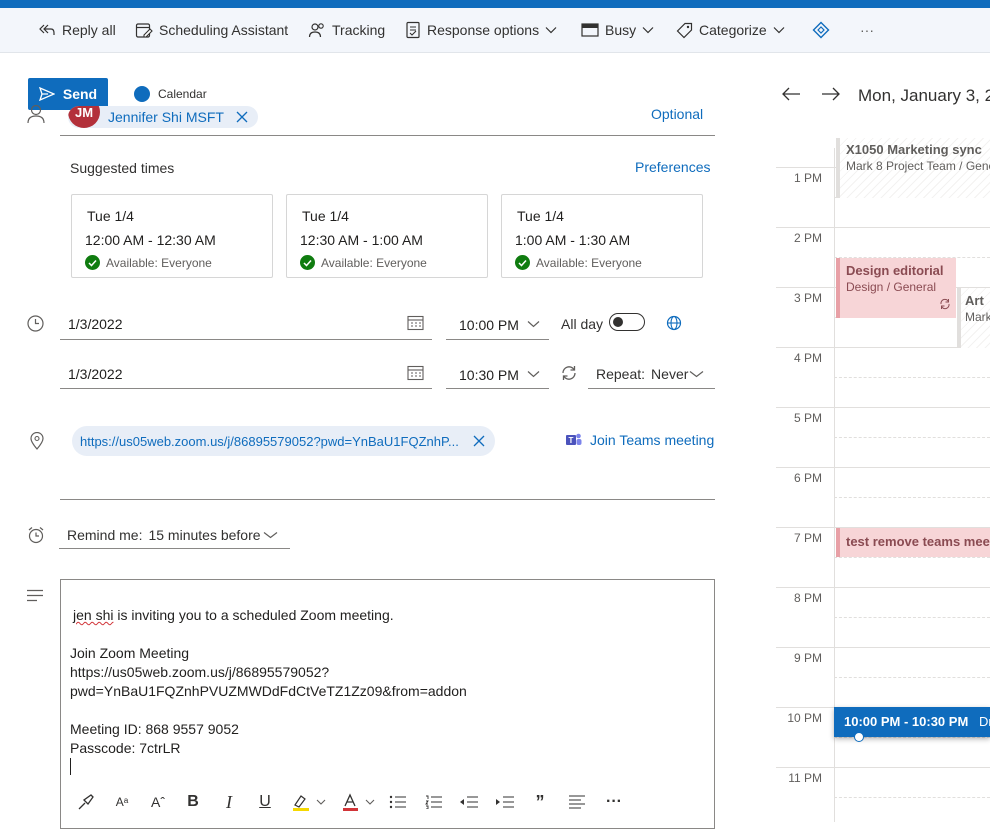 This screenshot has height=829, width=990. Describe the element at coordinates (164, 535) in the screenshot. I see `reminder-dropdown: Remind me: 15 minutes before` at that location.